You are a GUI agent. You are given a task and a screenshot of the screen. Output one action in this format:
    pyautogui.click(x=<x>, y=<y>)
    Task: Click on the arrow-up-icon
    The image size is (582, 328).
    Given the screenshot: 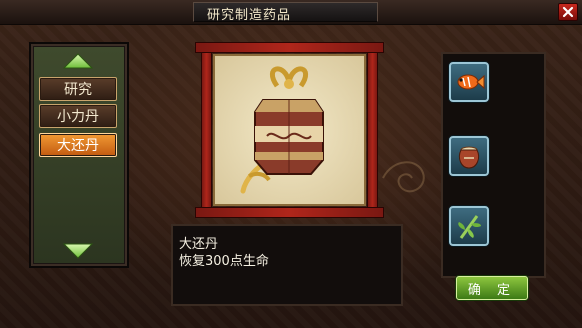 What is the action you would take?
    pyautogui.click(x=78, y=61)
    